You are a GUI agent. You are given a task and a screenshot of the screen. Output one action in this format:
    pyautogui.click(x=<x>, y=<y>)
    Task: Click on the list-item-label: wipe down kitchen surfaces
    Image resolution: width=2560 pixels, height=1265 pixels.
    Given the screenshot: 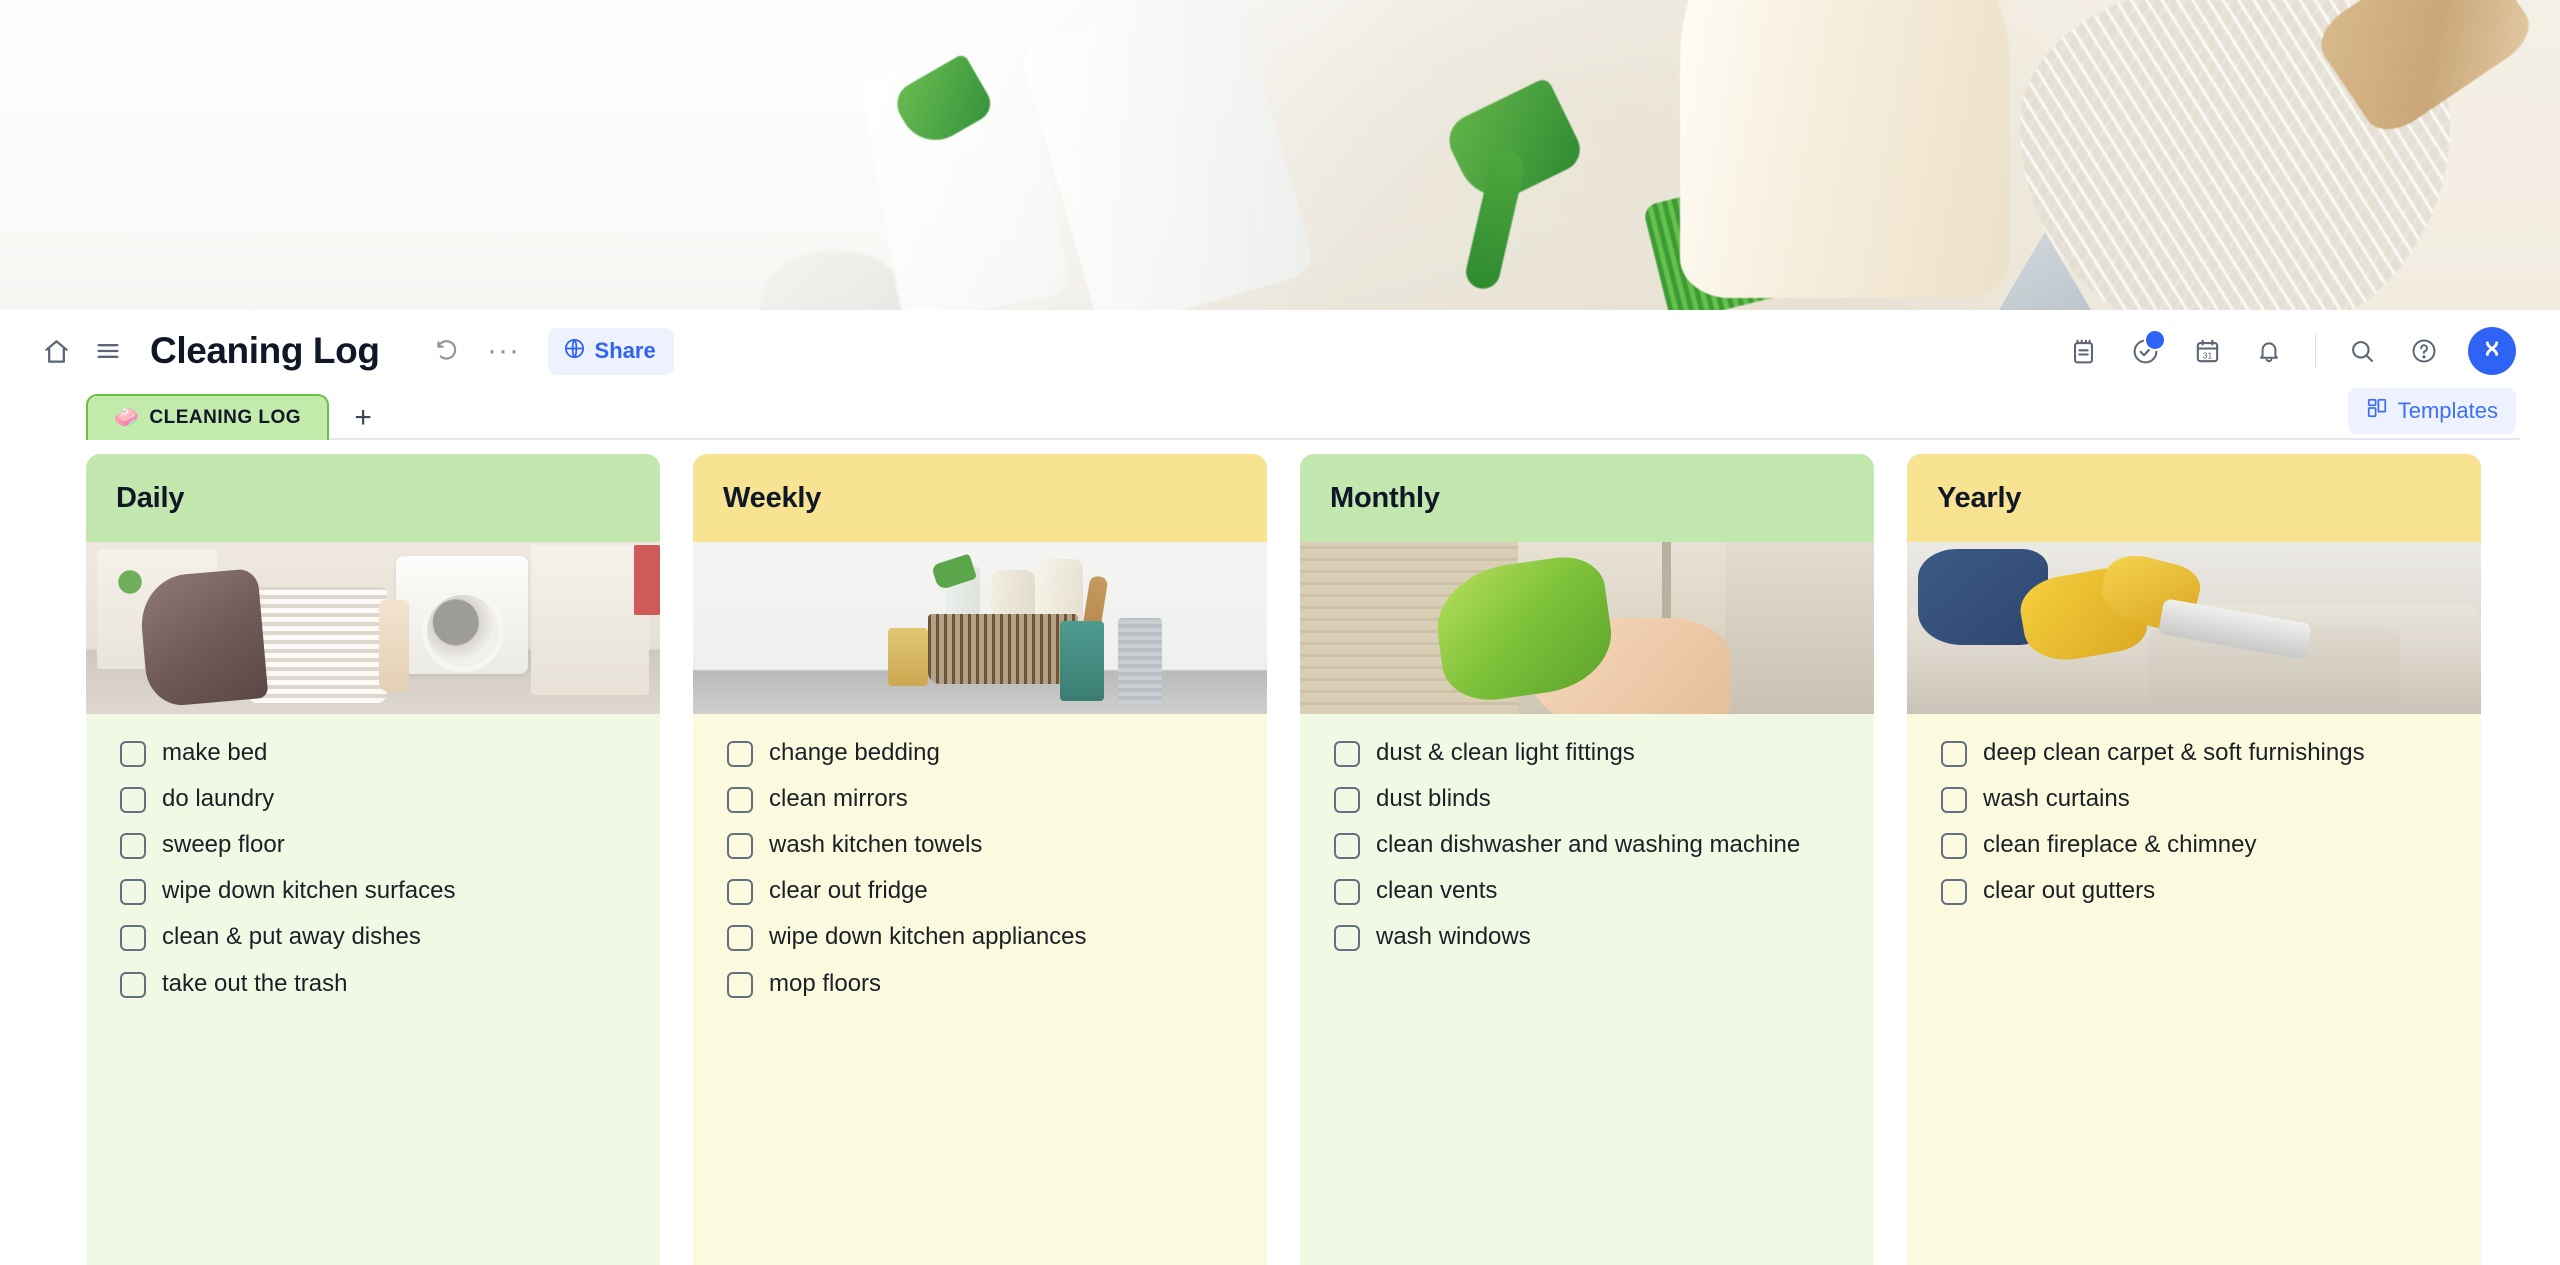 What is the action you would take?
    pyautogui.click(x=309, y=891)
    